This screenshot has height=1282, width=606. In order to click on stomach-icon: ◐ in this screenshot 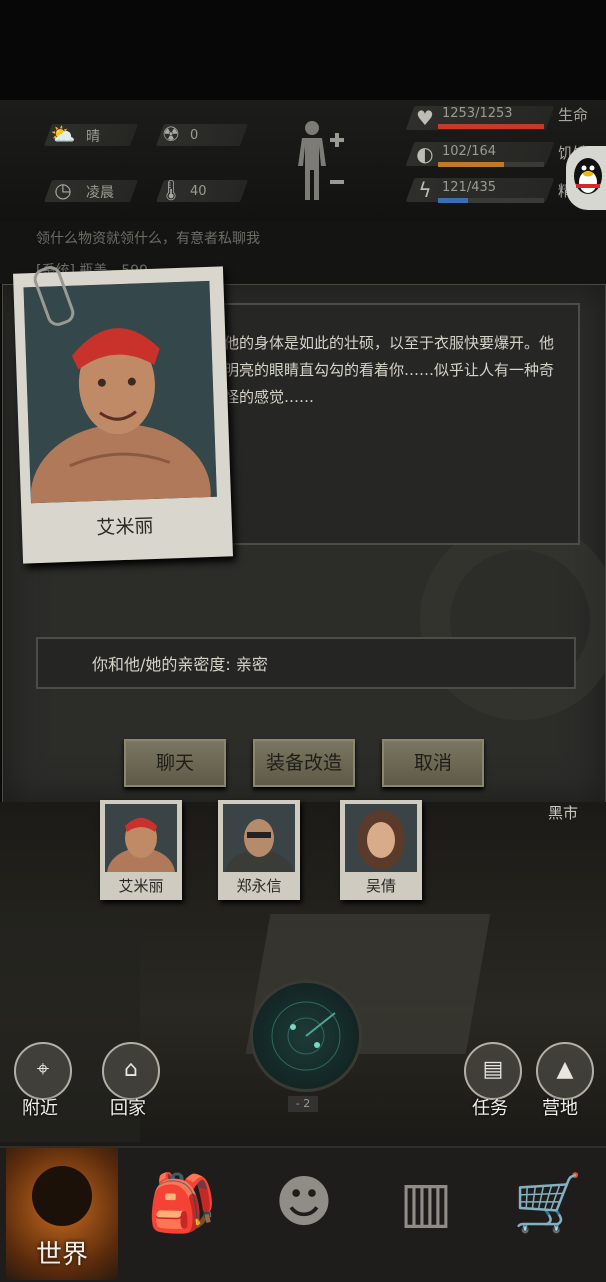, I will do `click(425, 154)`.